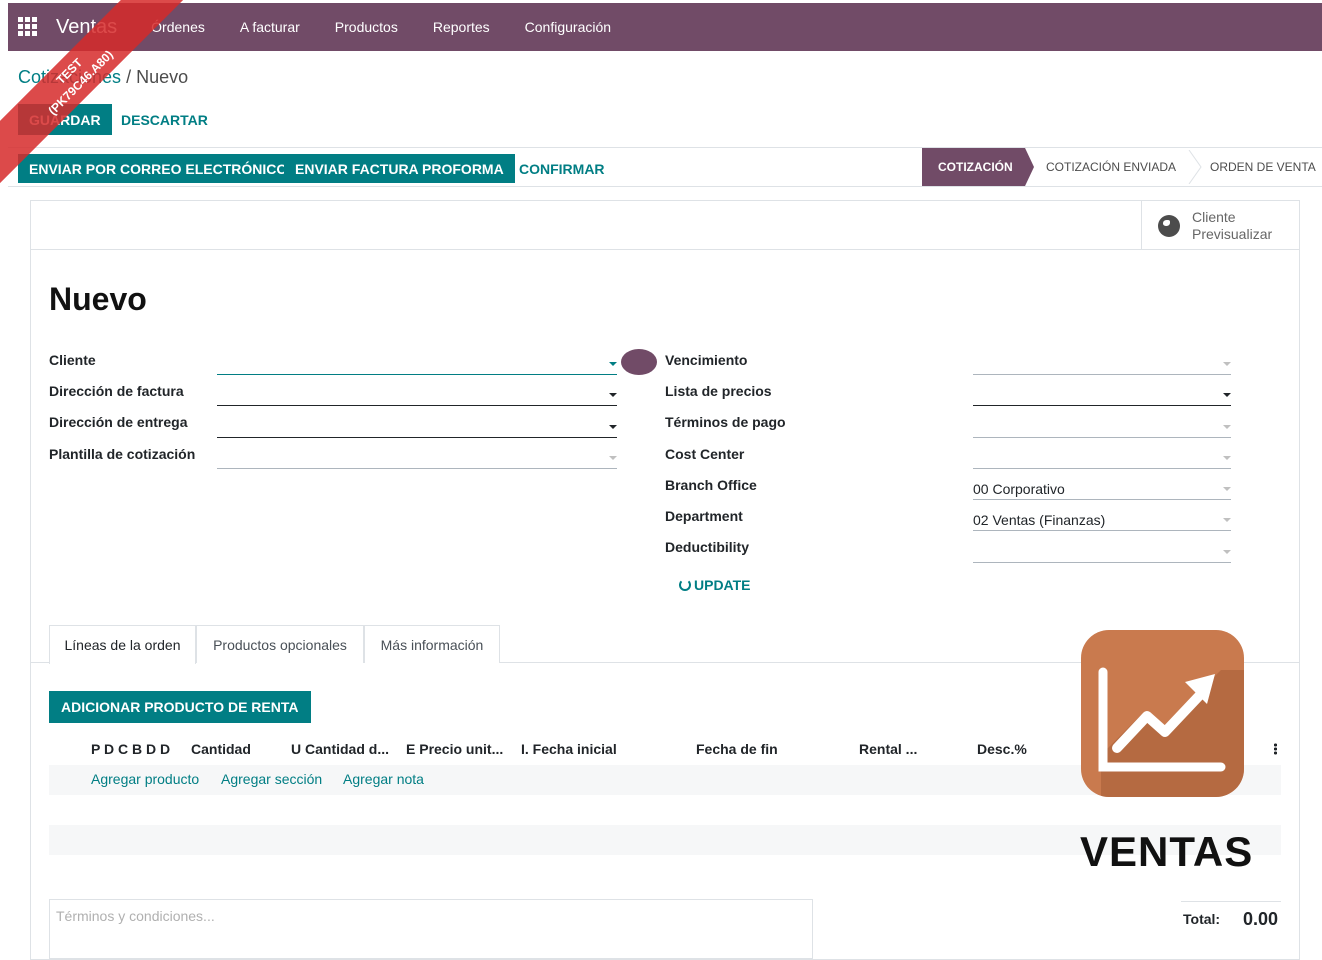 The height and width of the screenshot is (960, 1322). I want to click on apps-menu-icon, so click(28, 27).